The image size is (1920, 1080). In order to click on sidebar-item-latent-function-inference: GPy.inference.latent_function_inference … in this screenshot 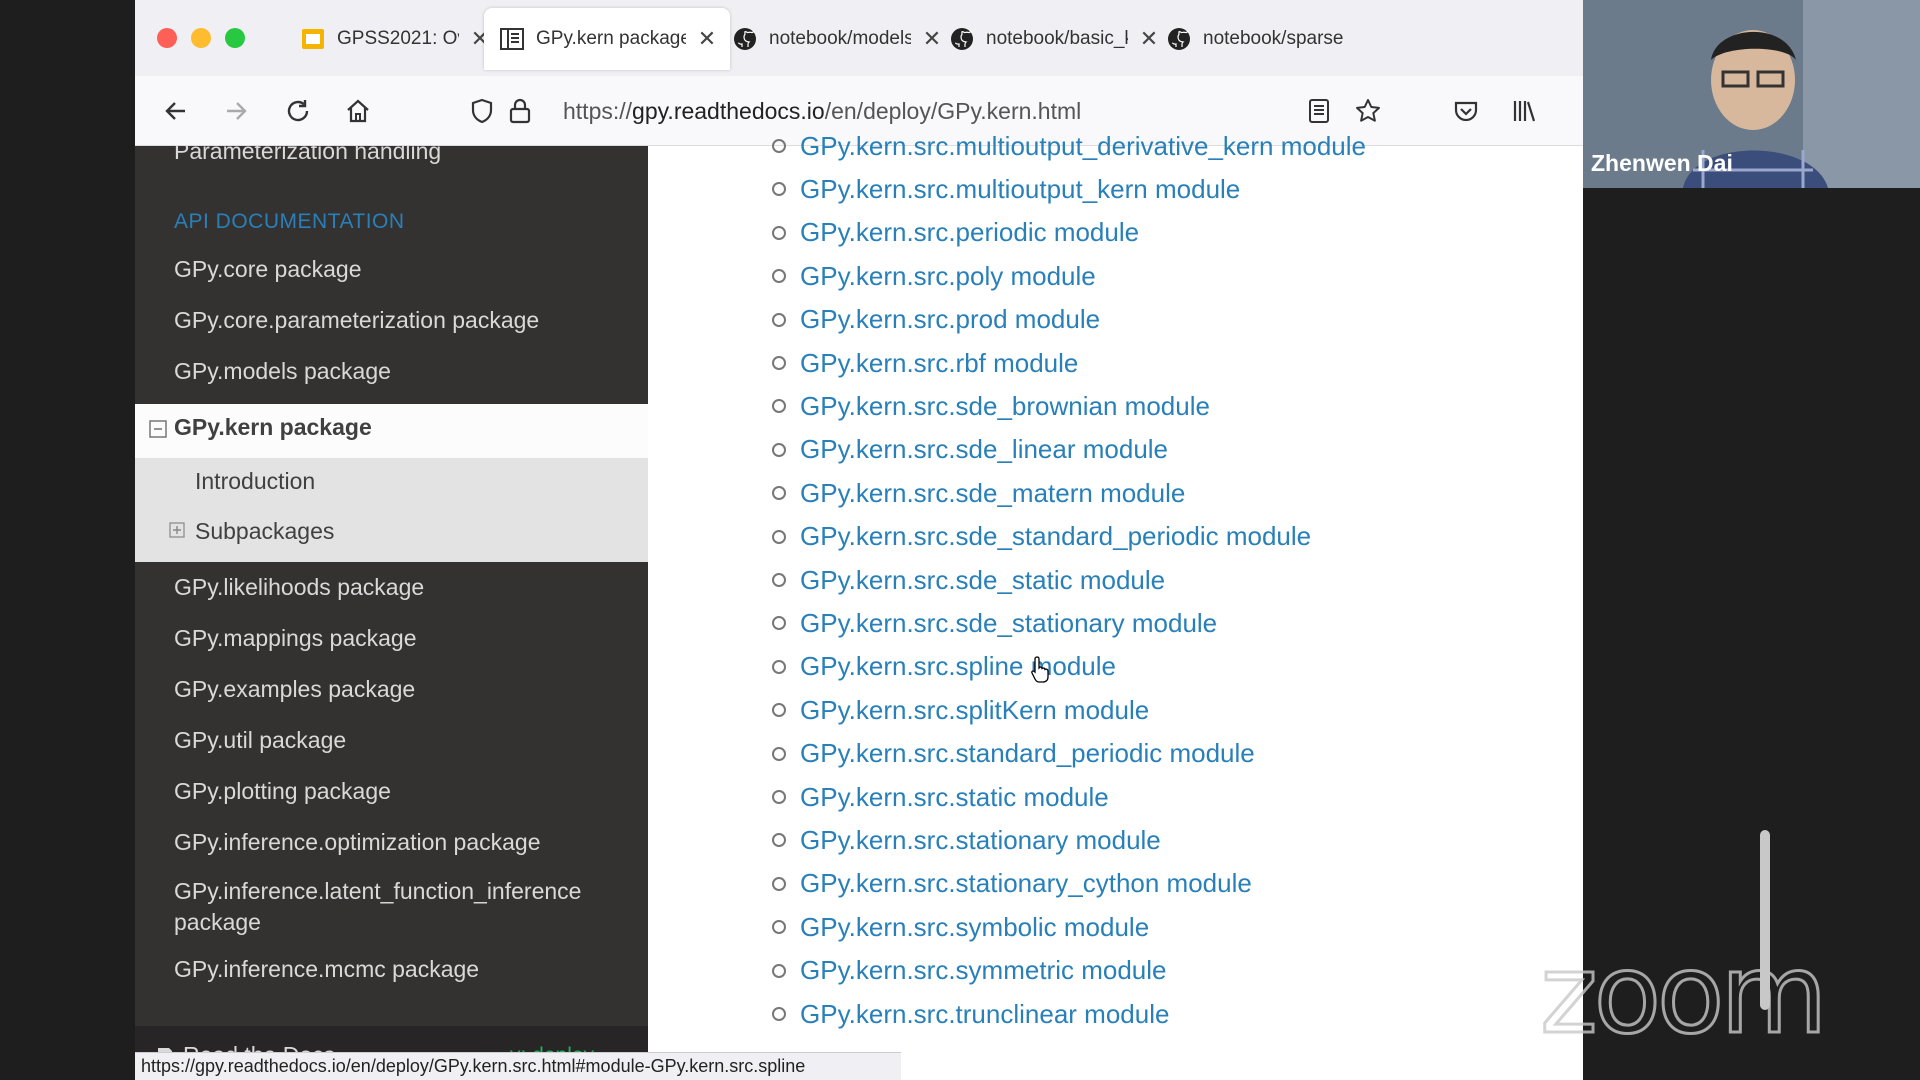, I will do `click(377, 907)`.